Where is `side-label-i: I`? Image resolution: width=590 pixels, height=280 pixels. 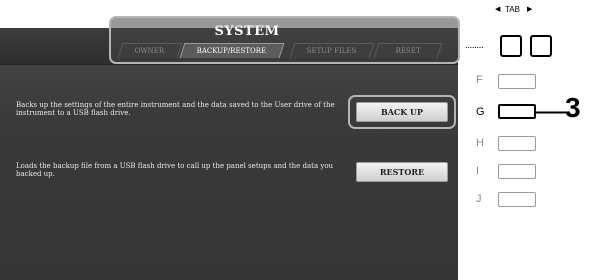 side-label-i: I is located at coordinates (478, 171).